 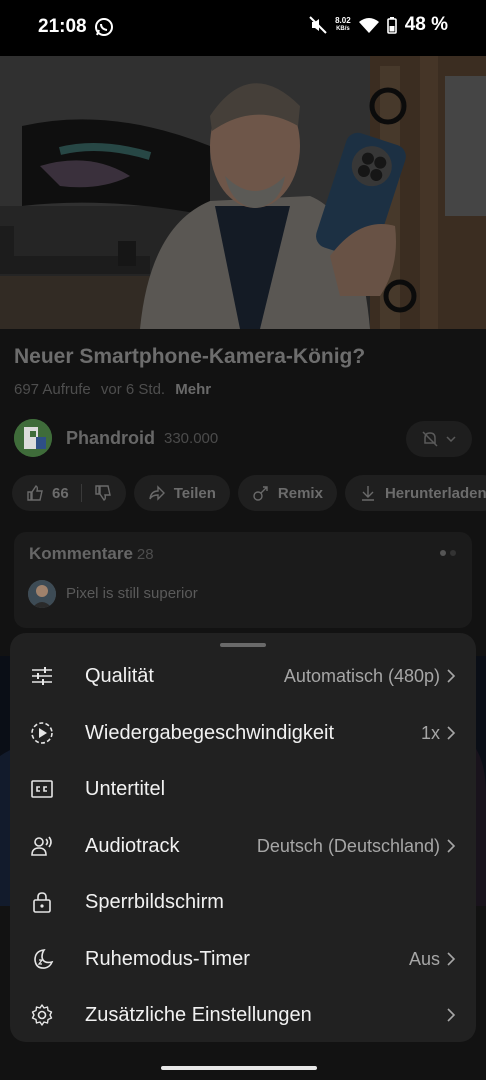 What do you see at coordinates (451, 439) in the screenshot?
I see `chevron-down-icon` at bounding box center [451, 439].